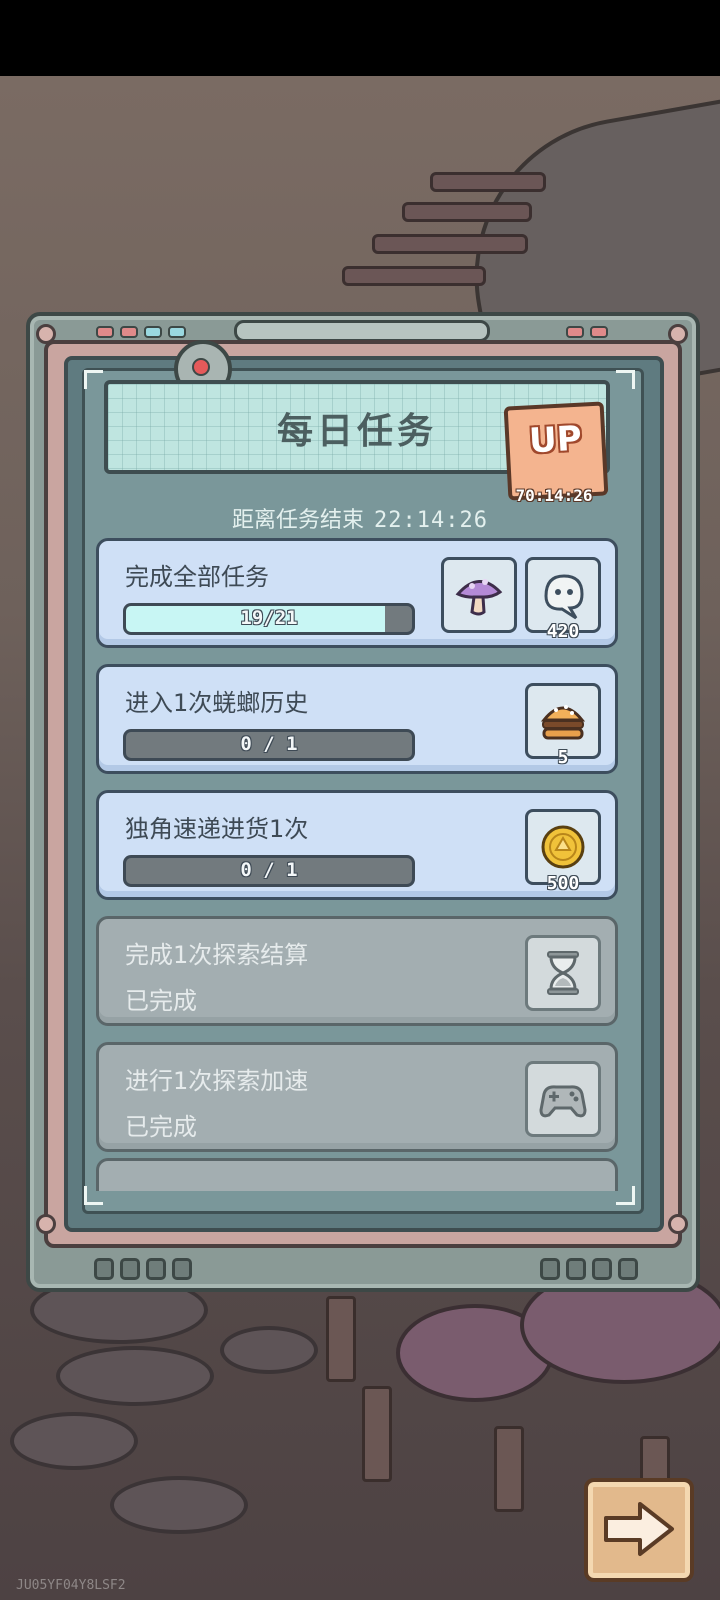 The image size is (720, 1600). I want to click on hourglass-icon, so click(563, 973).